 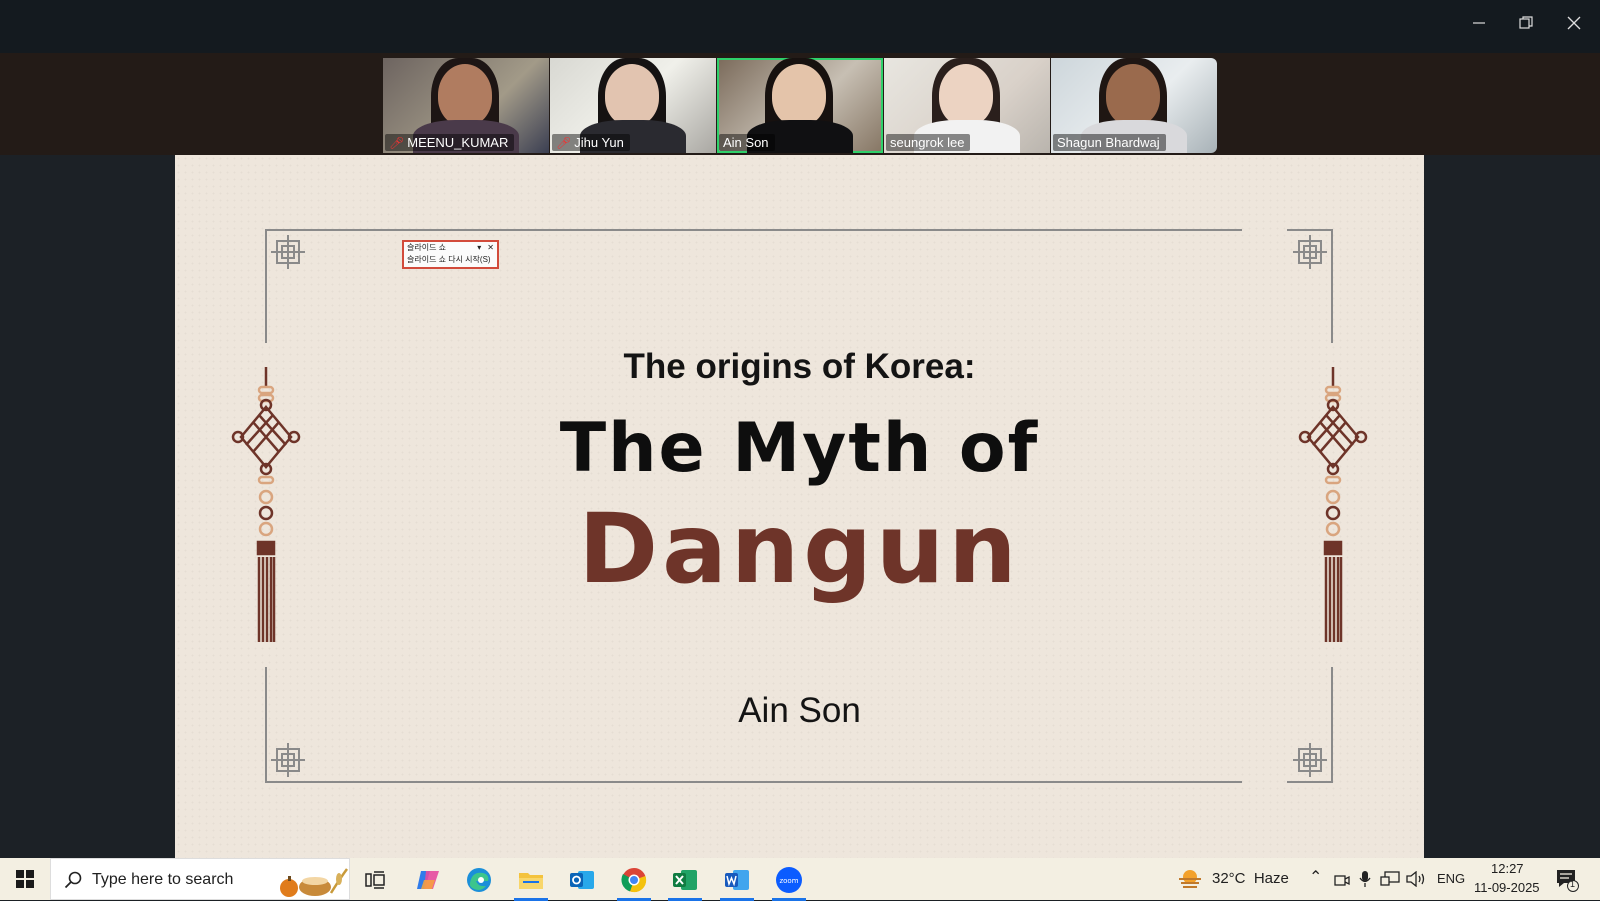 What do you see at coordinates (1315, 877) in the screenshot?
I see `chevron-up-icon: ⌃` at bounding box center [1315, 877].